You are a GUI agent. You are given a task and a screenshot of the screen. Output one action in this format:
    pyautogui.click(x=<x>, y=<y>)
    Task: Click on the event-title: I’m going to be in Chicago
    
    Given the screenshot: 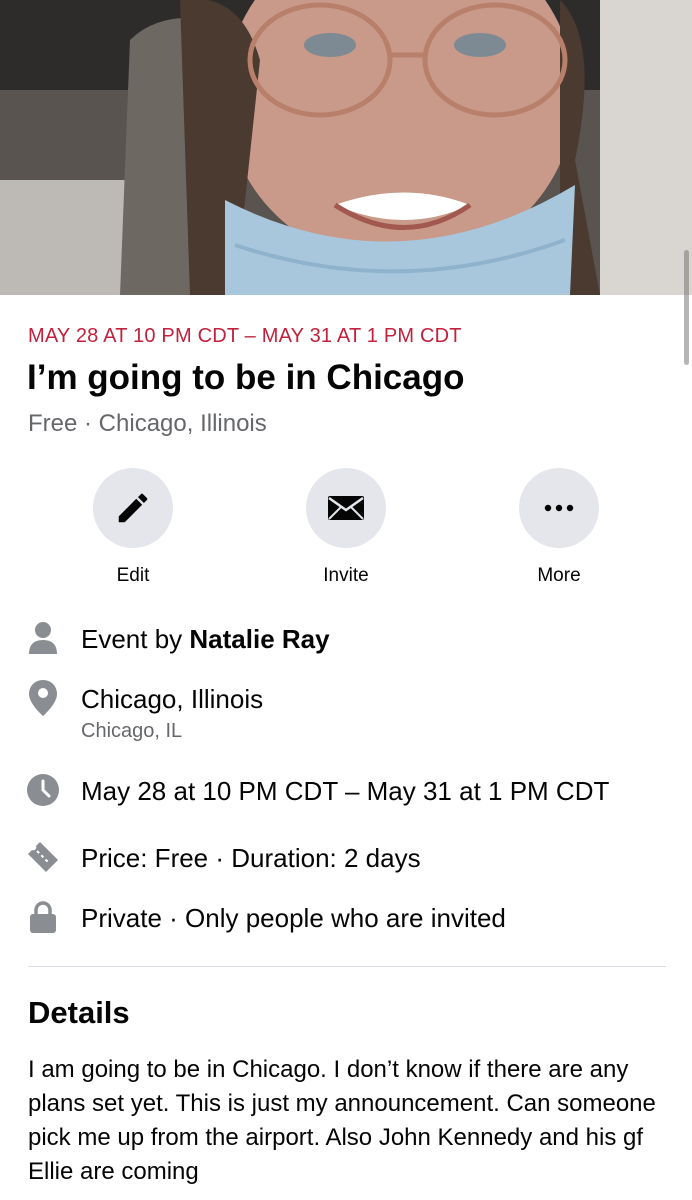 What is the action you would take?
    pyautogui.click(x=246, y=377)
    